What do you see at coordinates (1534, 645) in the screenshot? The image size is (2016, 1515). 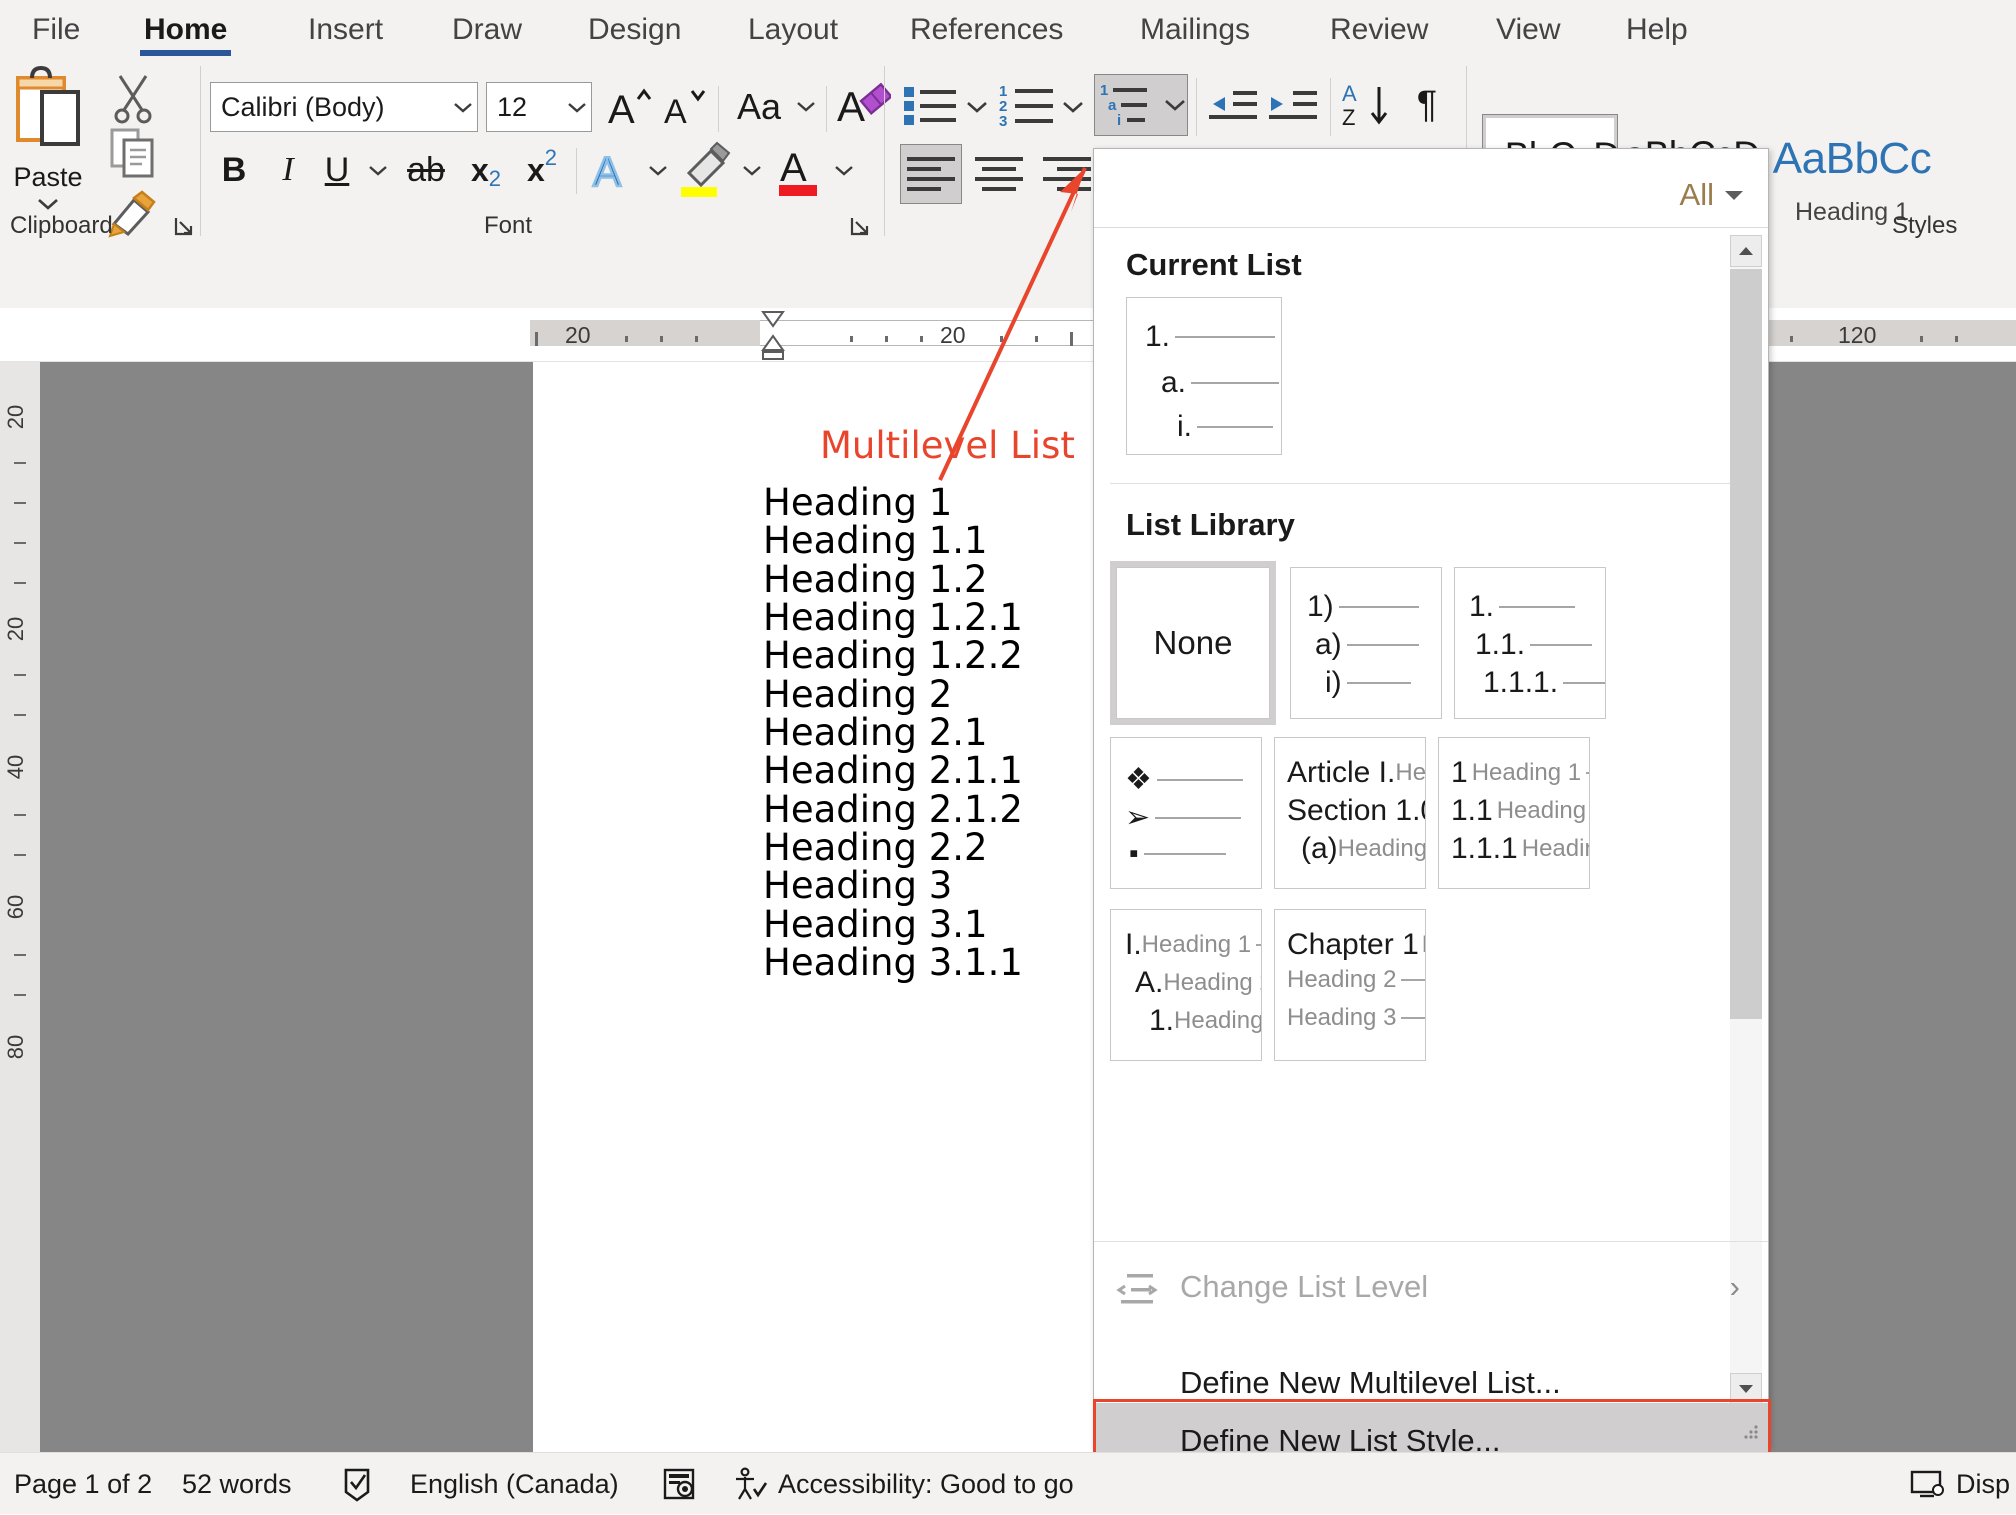 I see `list-row: 1.1.` at bounding box center [1534, 645].